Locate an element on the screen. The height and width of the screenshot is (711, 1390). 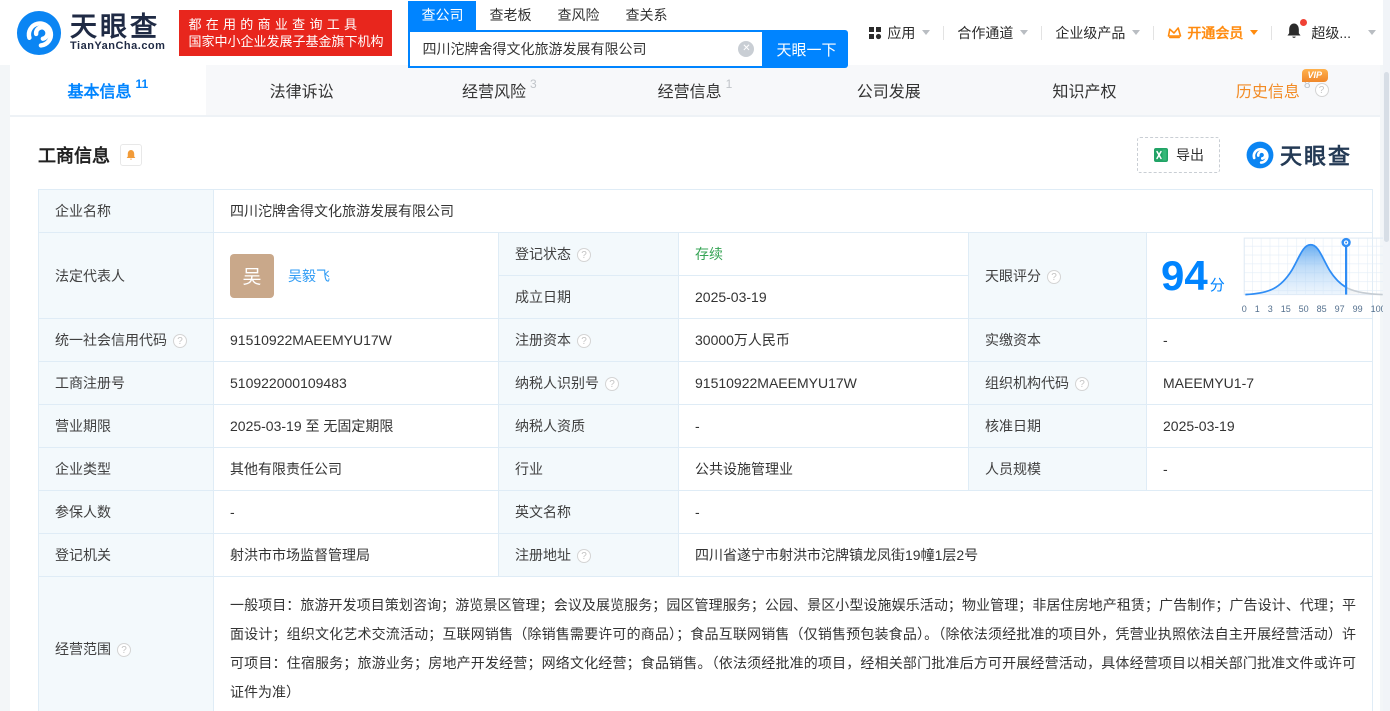
field-label: 组织机构代码? is located at coordinates (1057, 383).